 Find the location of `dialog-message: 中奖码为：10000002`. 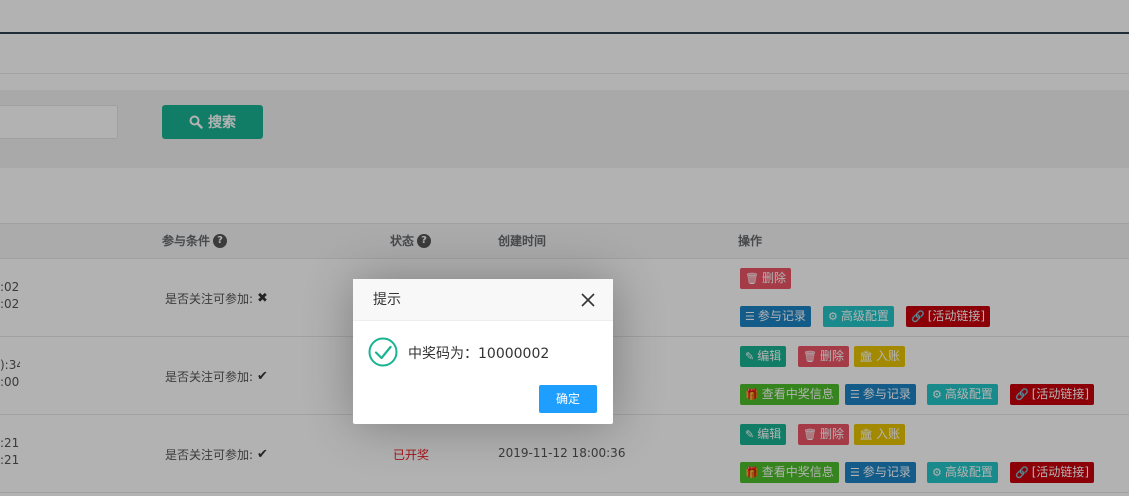

dialog-message: 中奖码为：10000002 is located at coordinates (479, 354).